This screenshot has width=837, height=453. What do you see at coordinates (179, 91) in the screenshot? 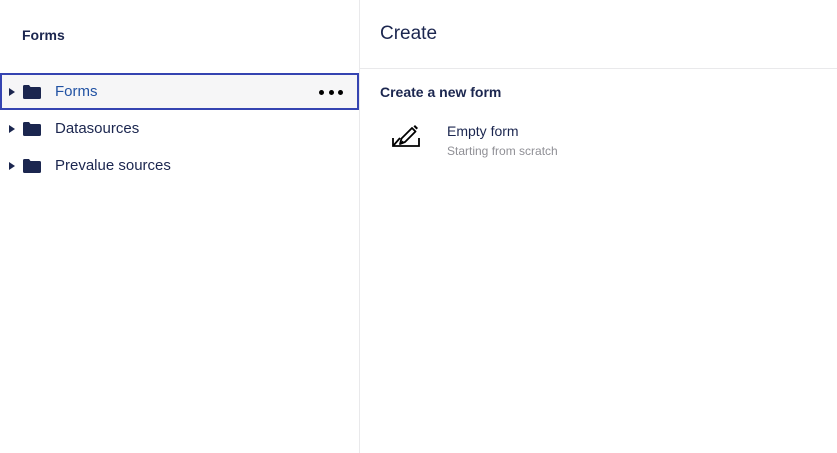
I see `tree-item-forms: Forms` at bounding box center [179, 91].